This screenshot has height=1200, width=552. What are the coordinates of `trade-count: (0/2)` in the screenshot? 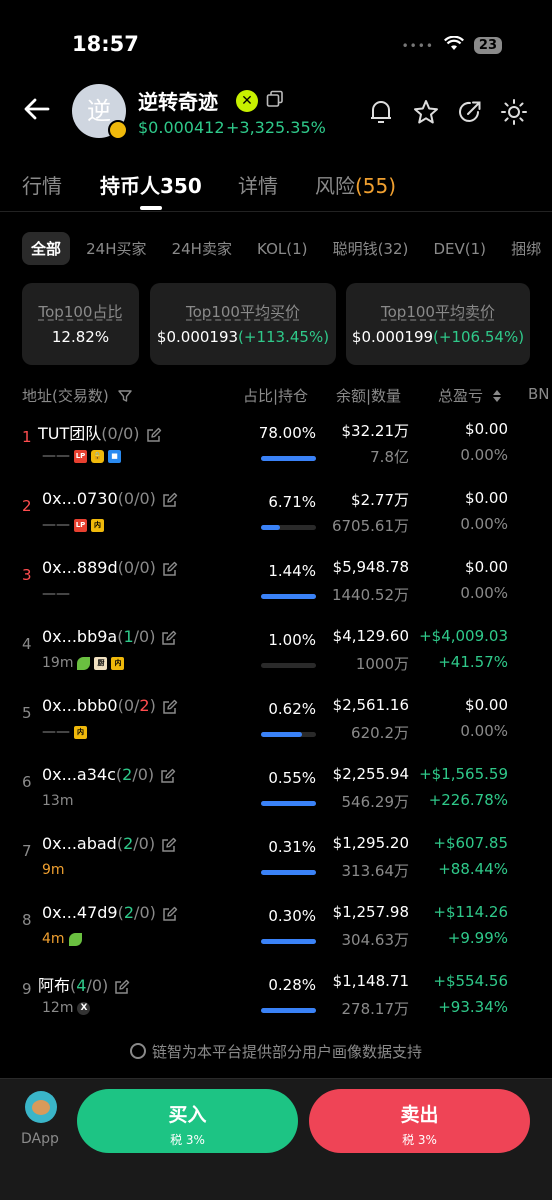 It's located at (136, 705).